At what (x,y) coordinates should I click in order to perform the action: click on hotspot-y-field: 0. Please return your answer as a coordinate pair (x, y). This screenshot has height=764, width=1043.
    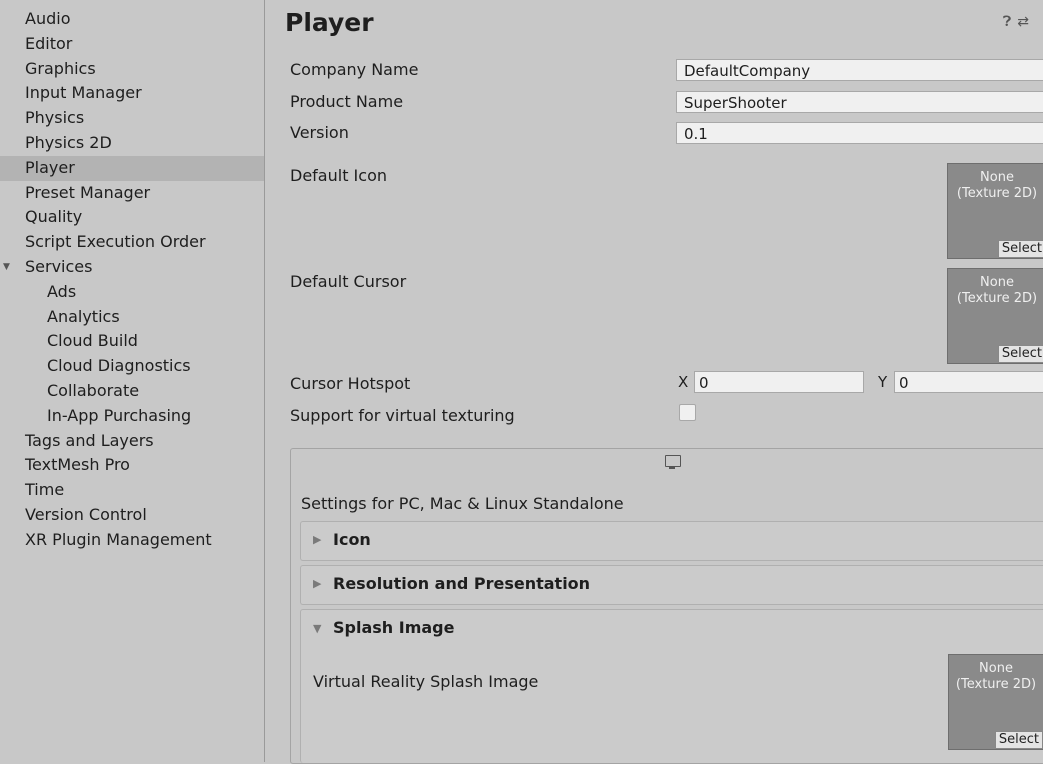
    Looking at the image, I should click on (968, 382).